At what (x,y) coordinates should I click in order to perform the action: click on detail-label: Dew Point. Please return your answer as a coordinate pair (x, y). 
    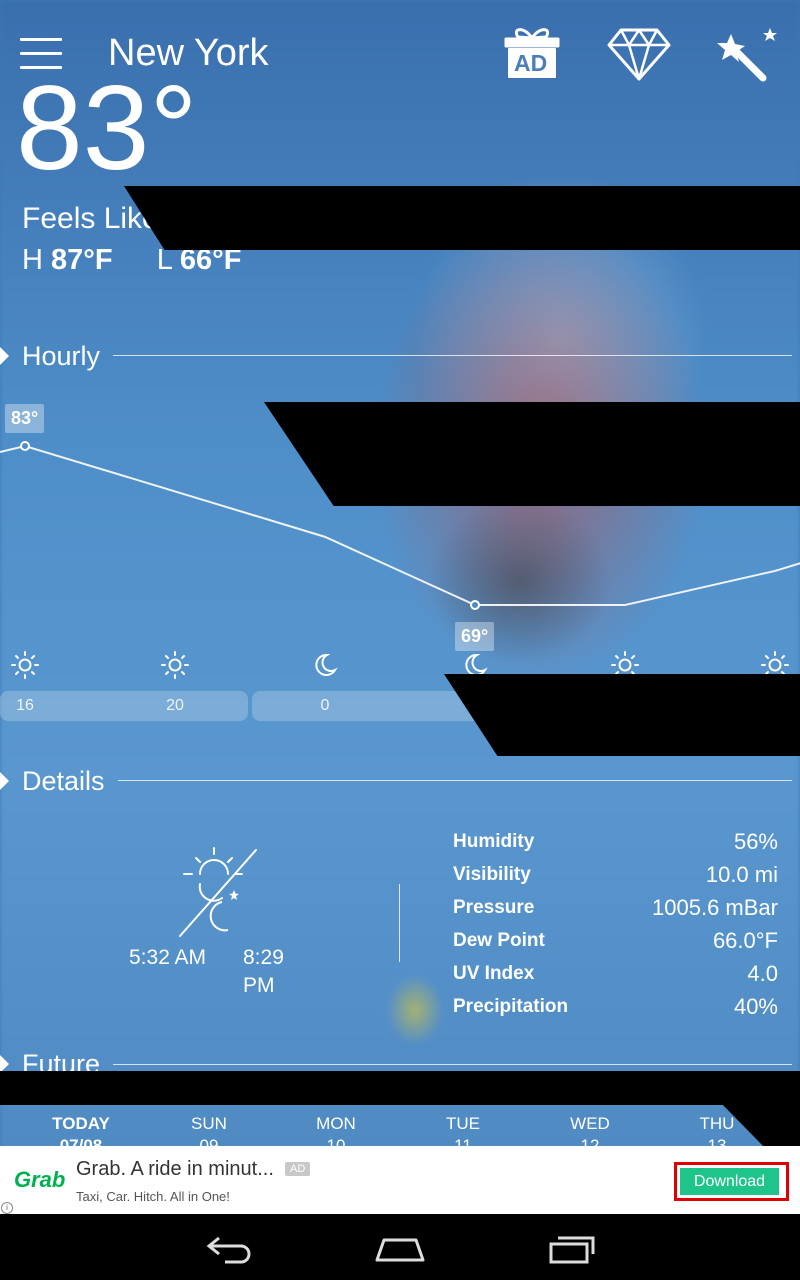
    Looking at the image, I should click on (499, 940).